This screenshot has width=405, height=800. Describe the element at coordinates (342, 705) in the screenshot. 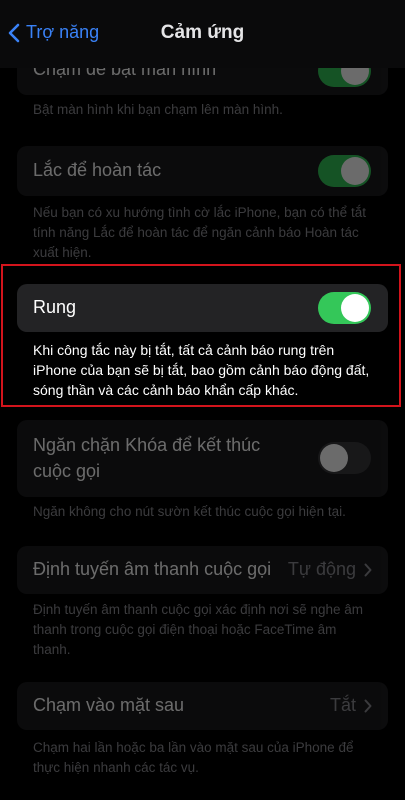

I see `back-tap-value-text: Tắt` at that location.